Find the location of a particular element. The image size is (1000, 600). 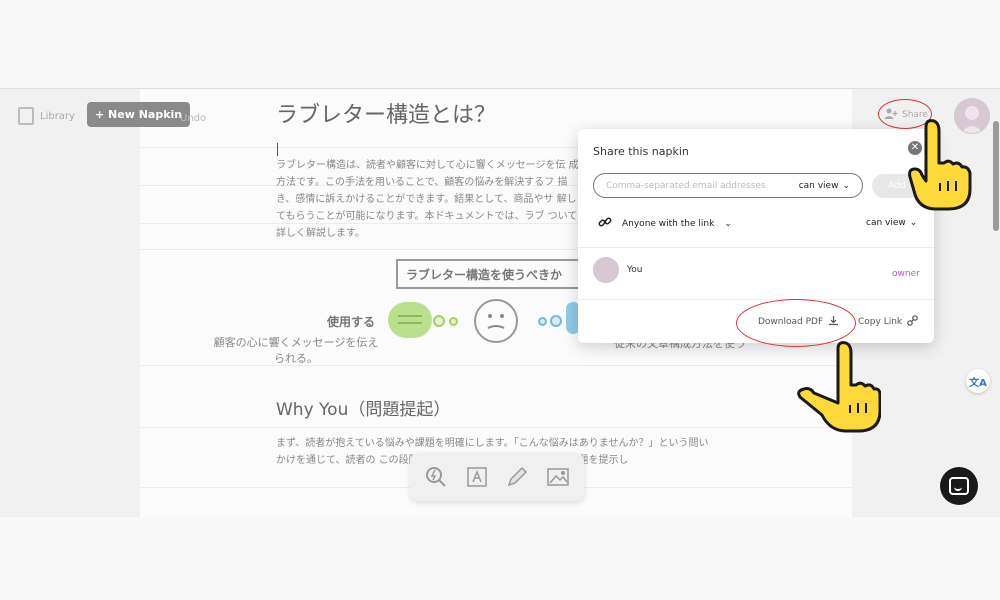

copy-link-button: Copy Link is located at coordinates (888, 322).